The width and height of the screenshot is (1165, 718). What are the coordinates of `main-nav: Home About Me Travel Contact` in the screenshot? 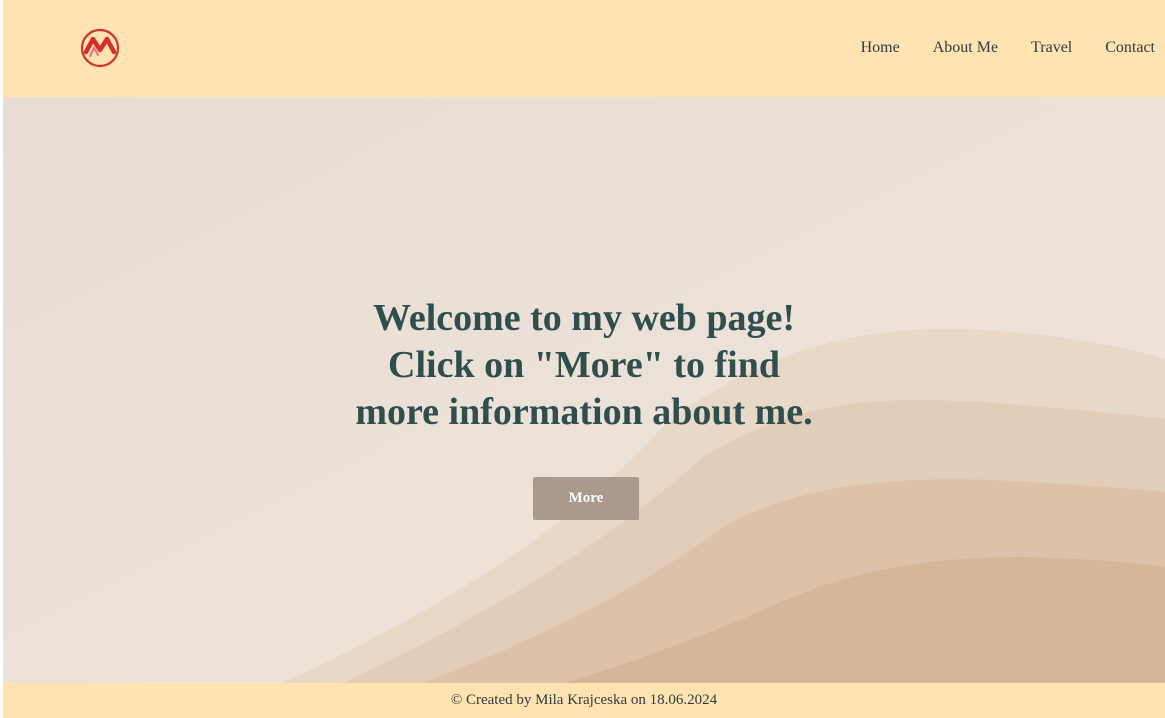 It's located at (1008, 48).